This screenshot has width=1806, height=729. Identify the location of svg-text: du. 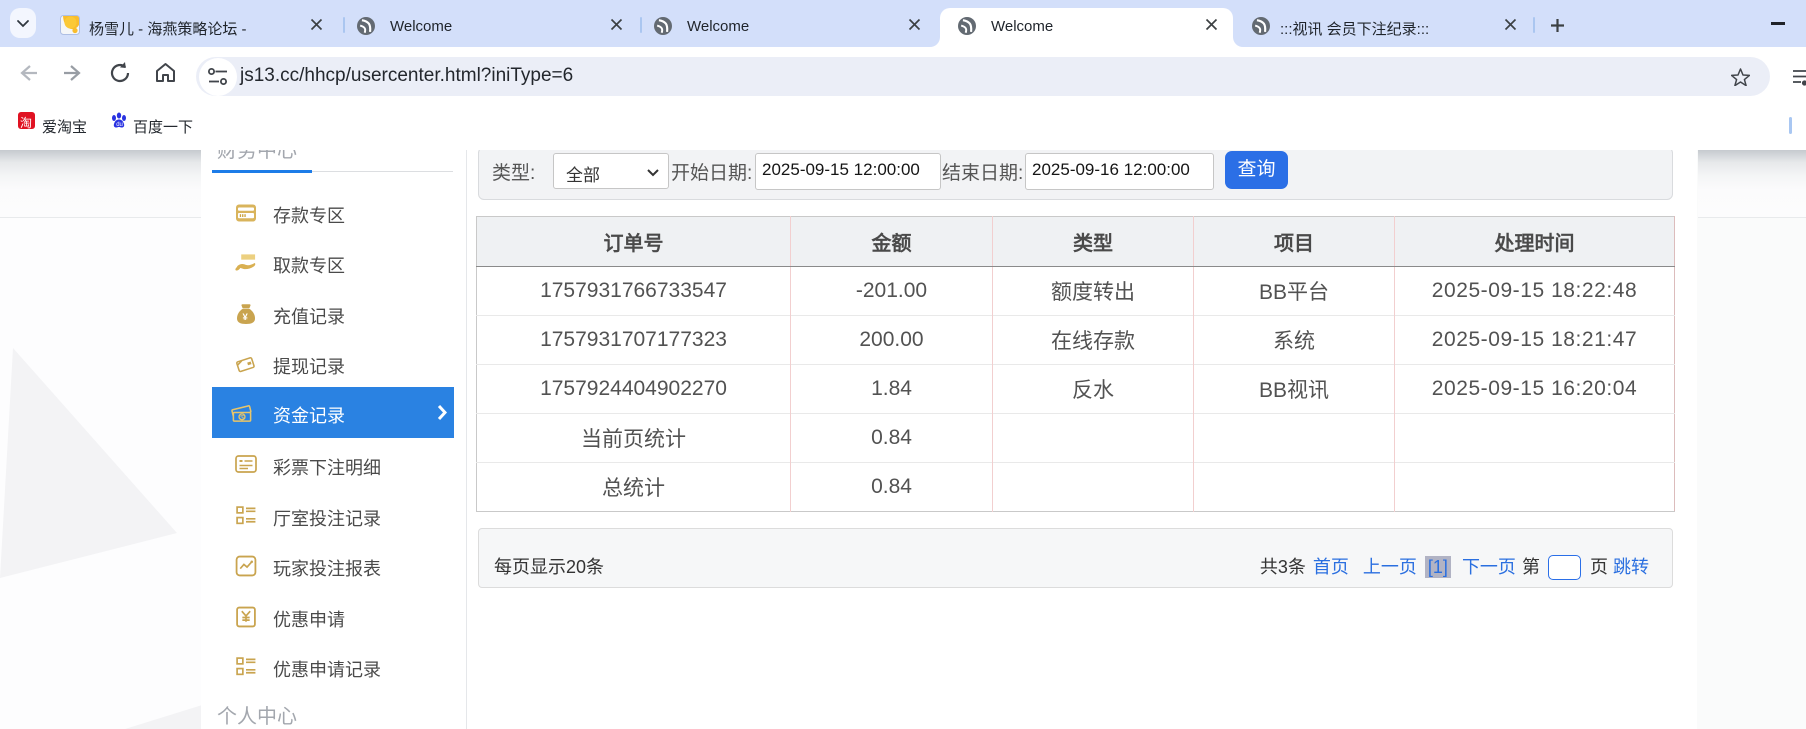
(119, 125).